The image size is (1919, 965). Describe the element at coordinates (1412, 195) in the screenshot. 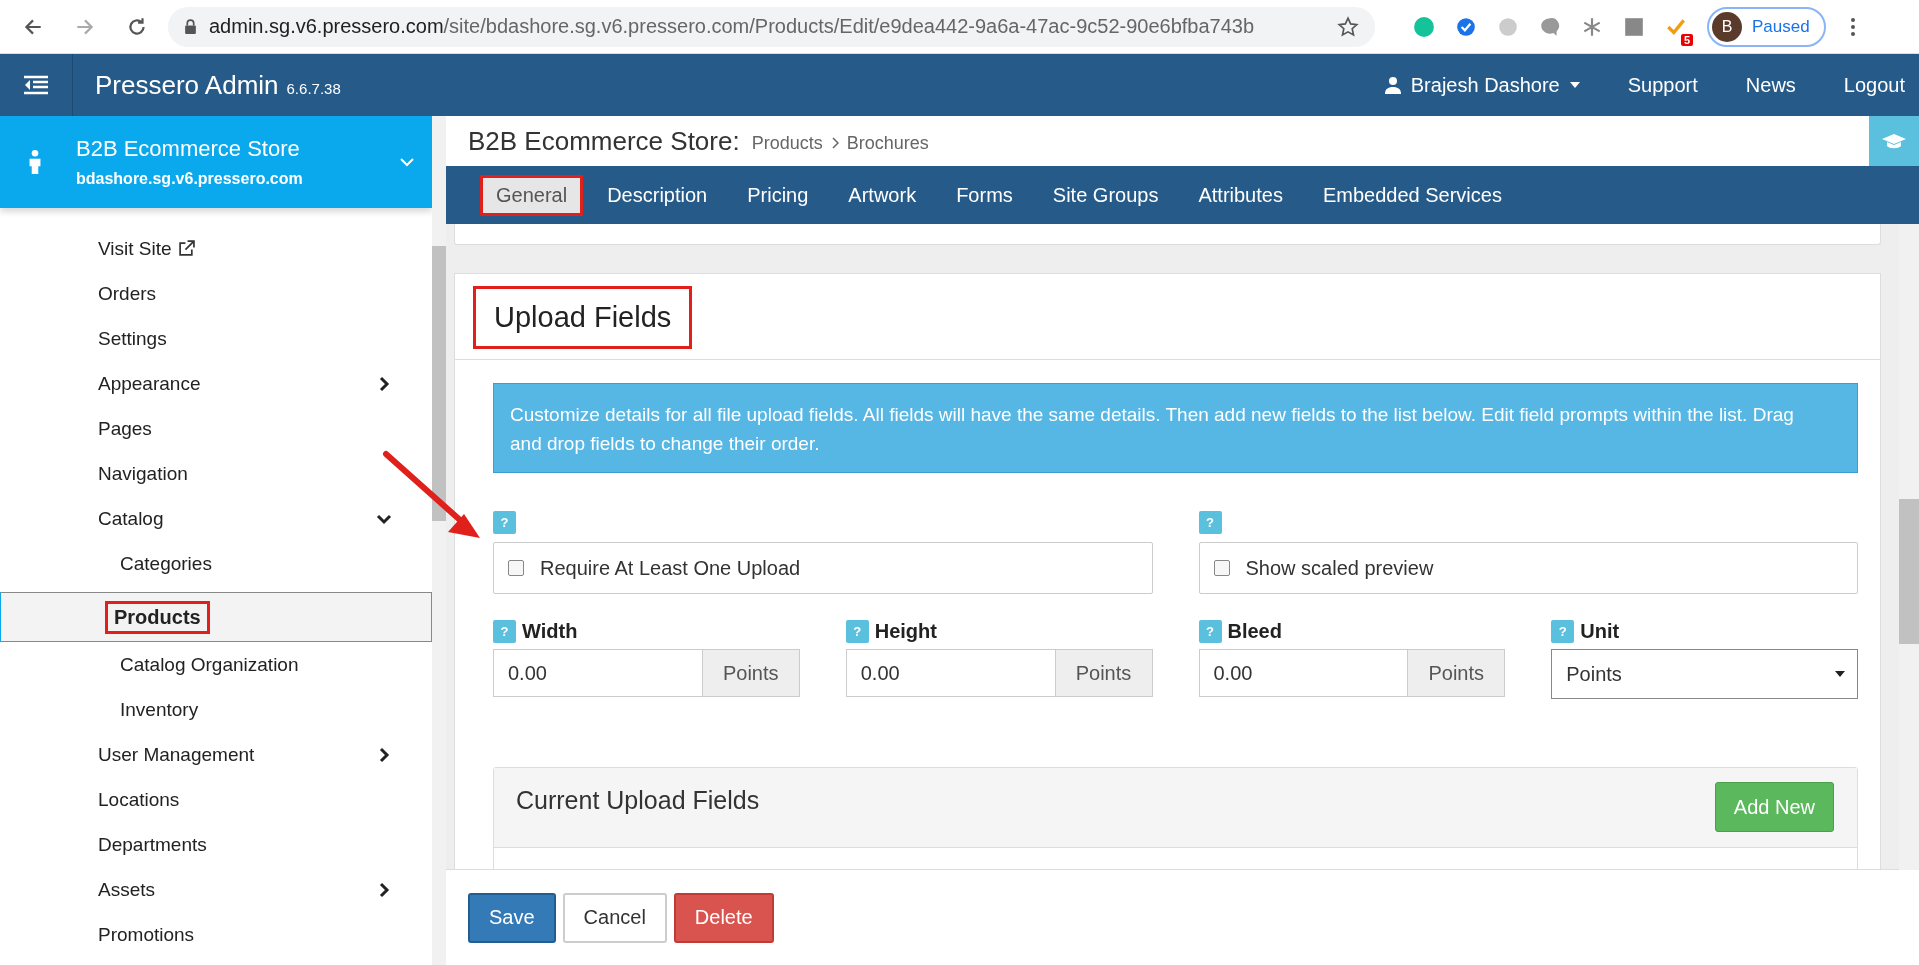

I see `tab: Embedded Services` at that location.